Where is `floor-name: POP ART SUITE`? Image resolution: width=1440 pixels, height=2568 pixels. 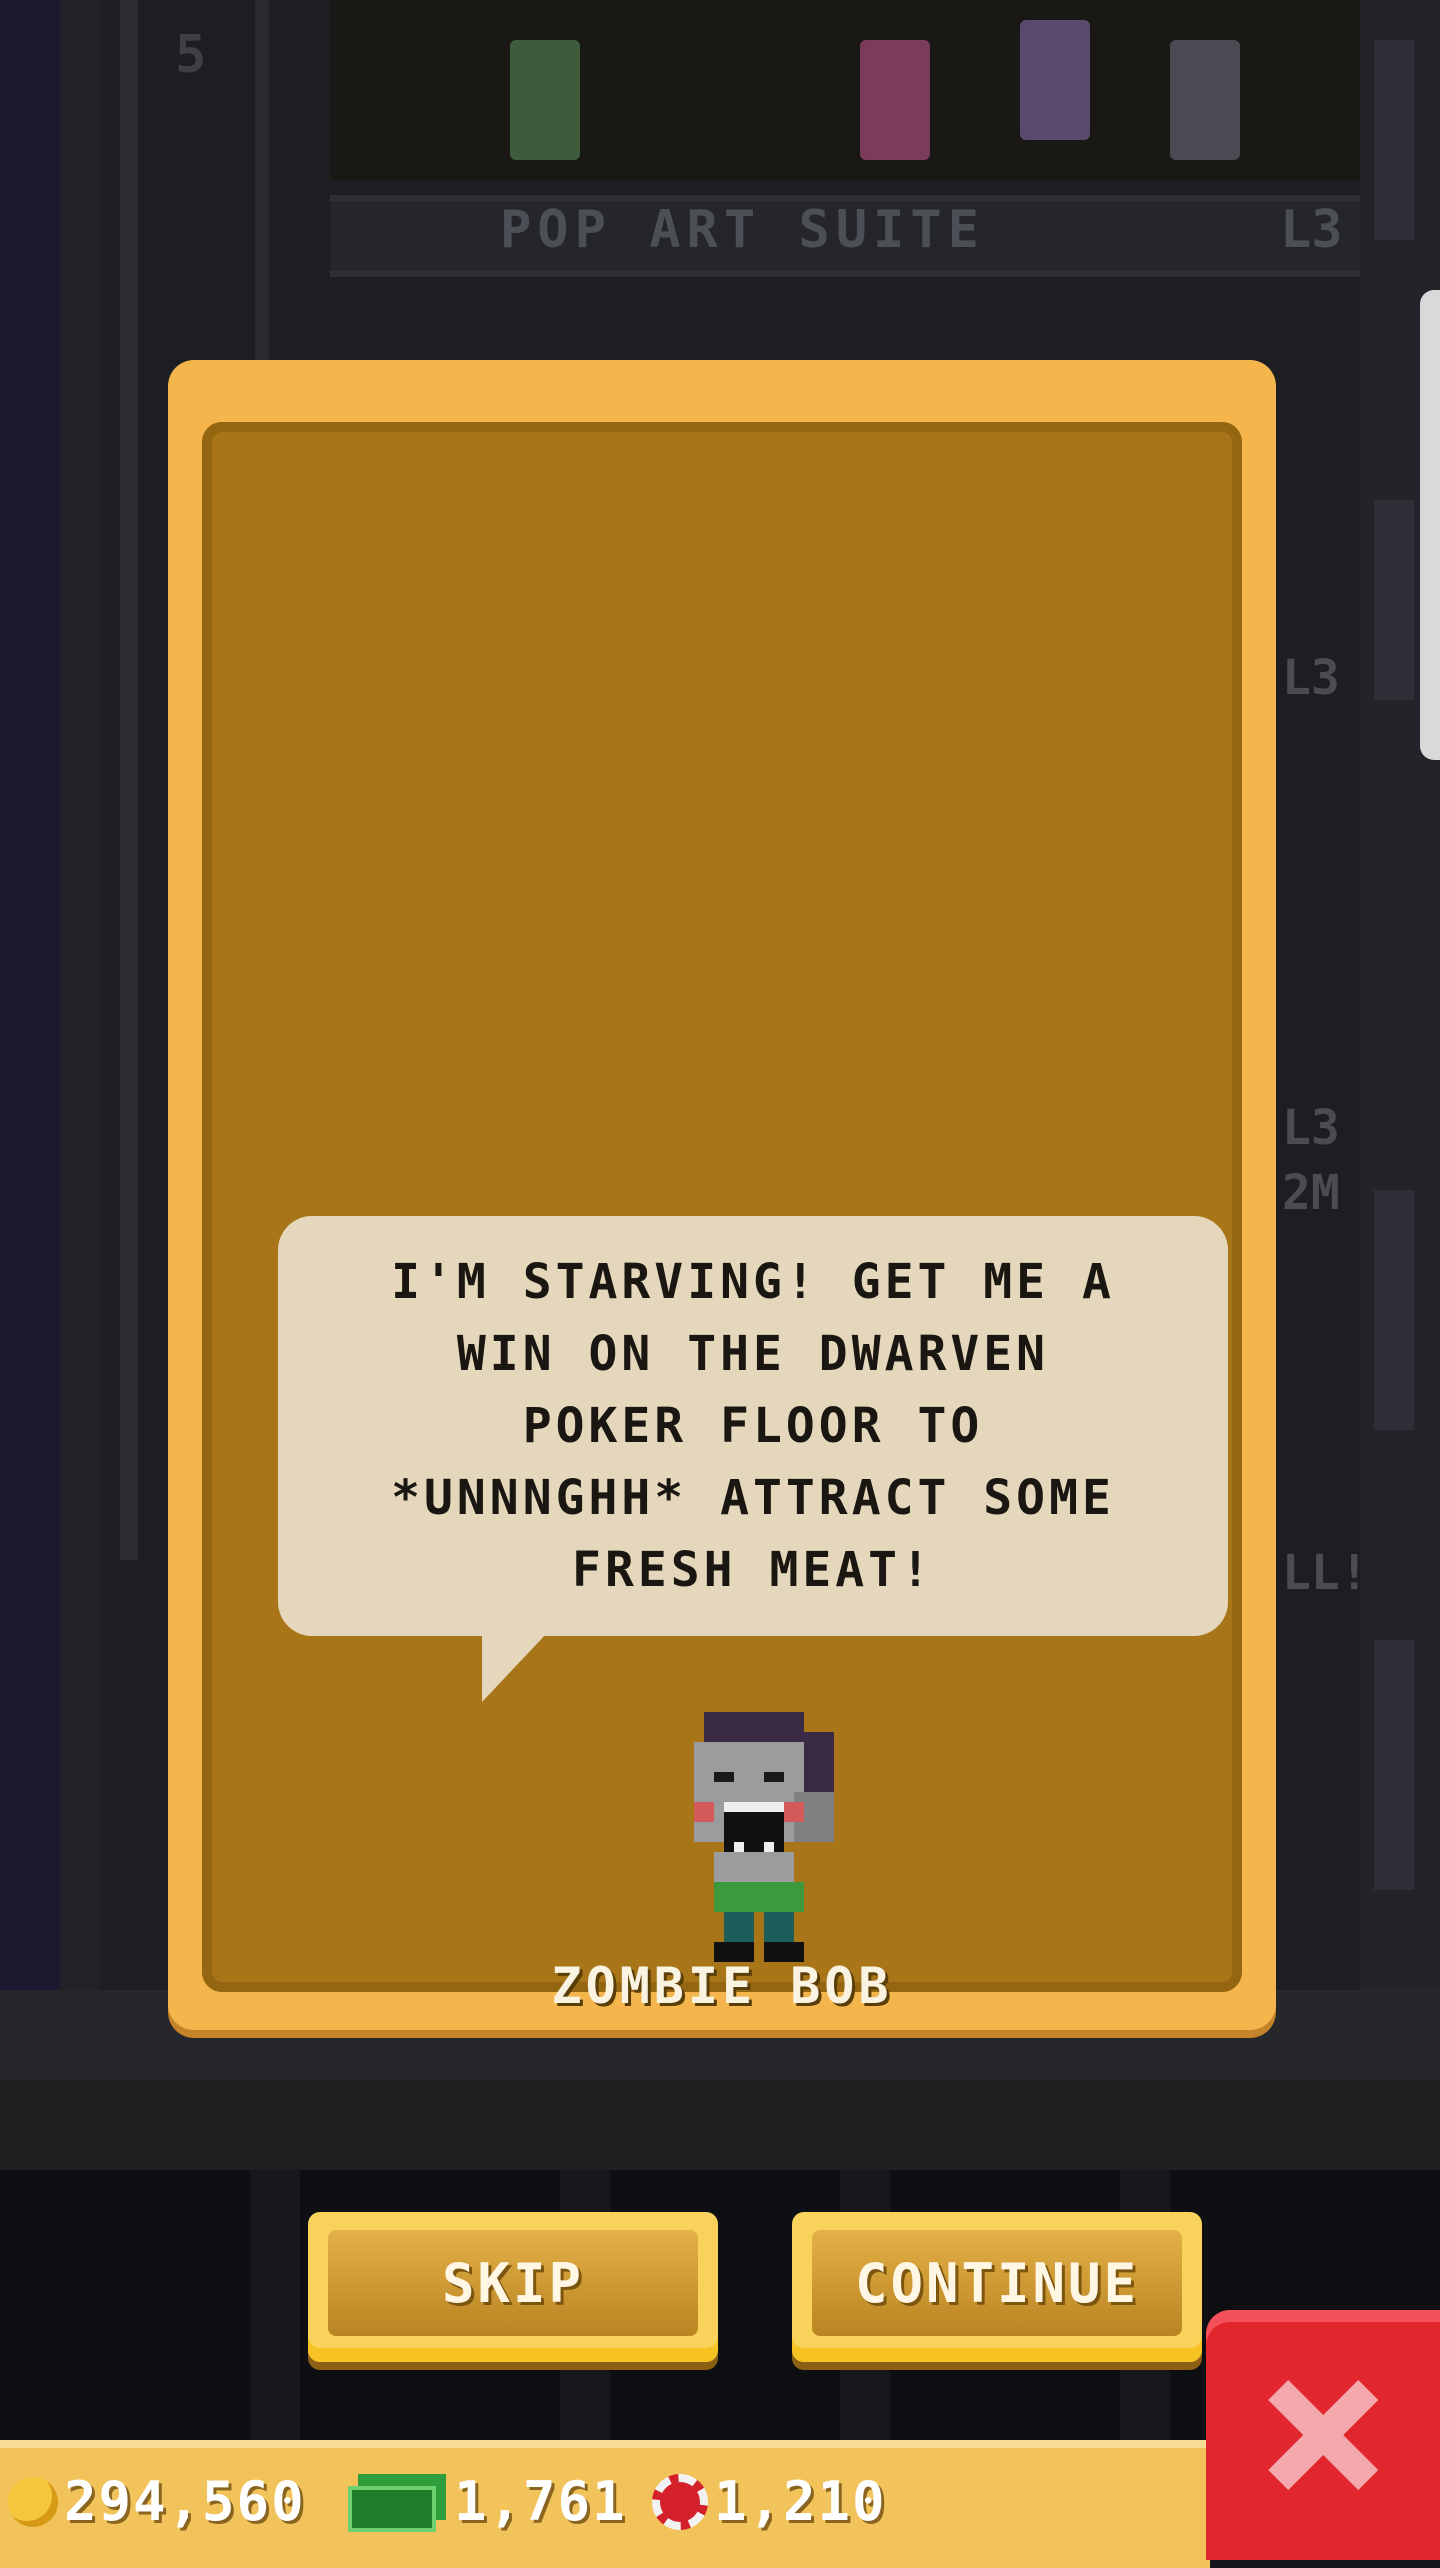 floor-name: POP ART SUITE is located at coordinates (742, 230).